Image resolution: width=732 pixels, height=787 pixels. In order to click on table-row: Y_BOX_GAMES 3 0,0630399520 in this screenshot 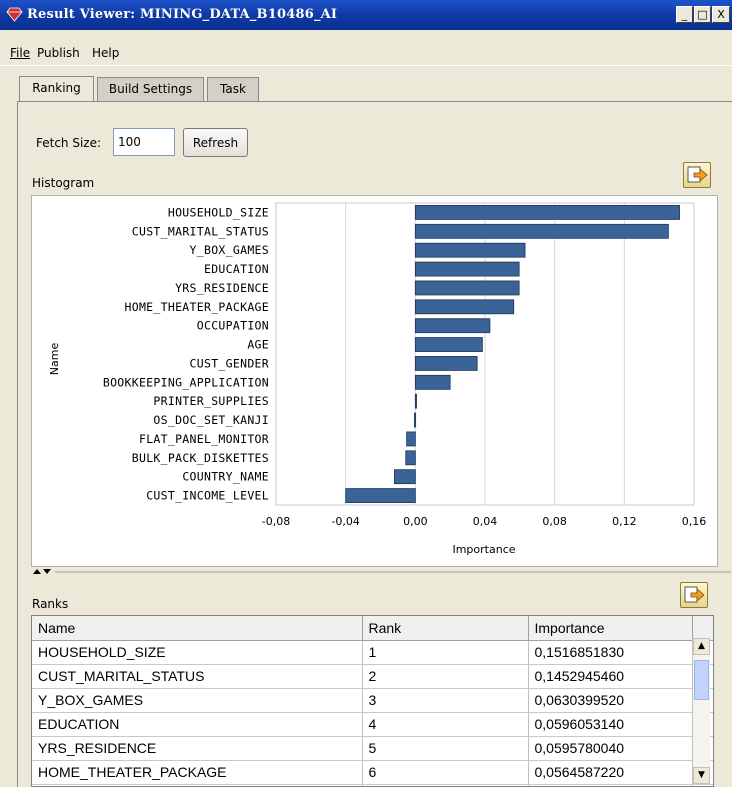, I will do `click(372, 700)`.